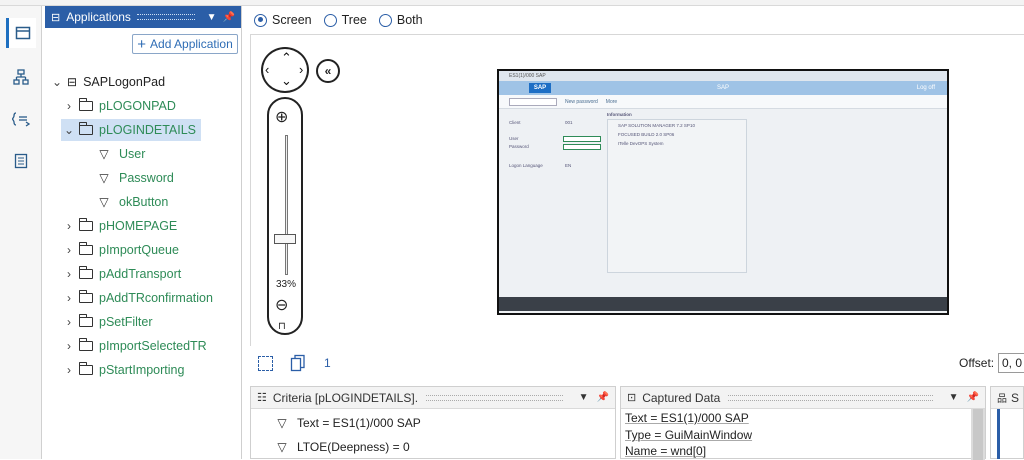  I want to click on criteria-row: ▽ LTOE(Deepness) = 0, so click(342, 447).